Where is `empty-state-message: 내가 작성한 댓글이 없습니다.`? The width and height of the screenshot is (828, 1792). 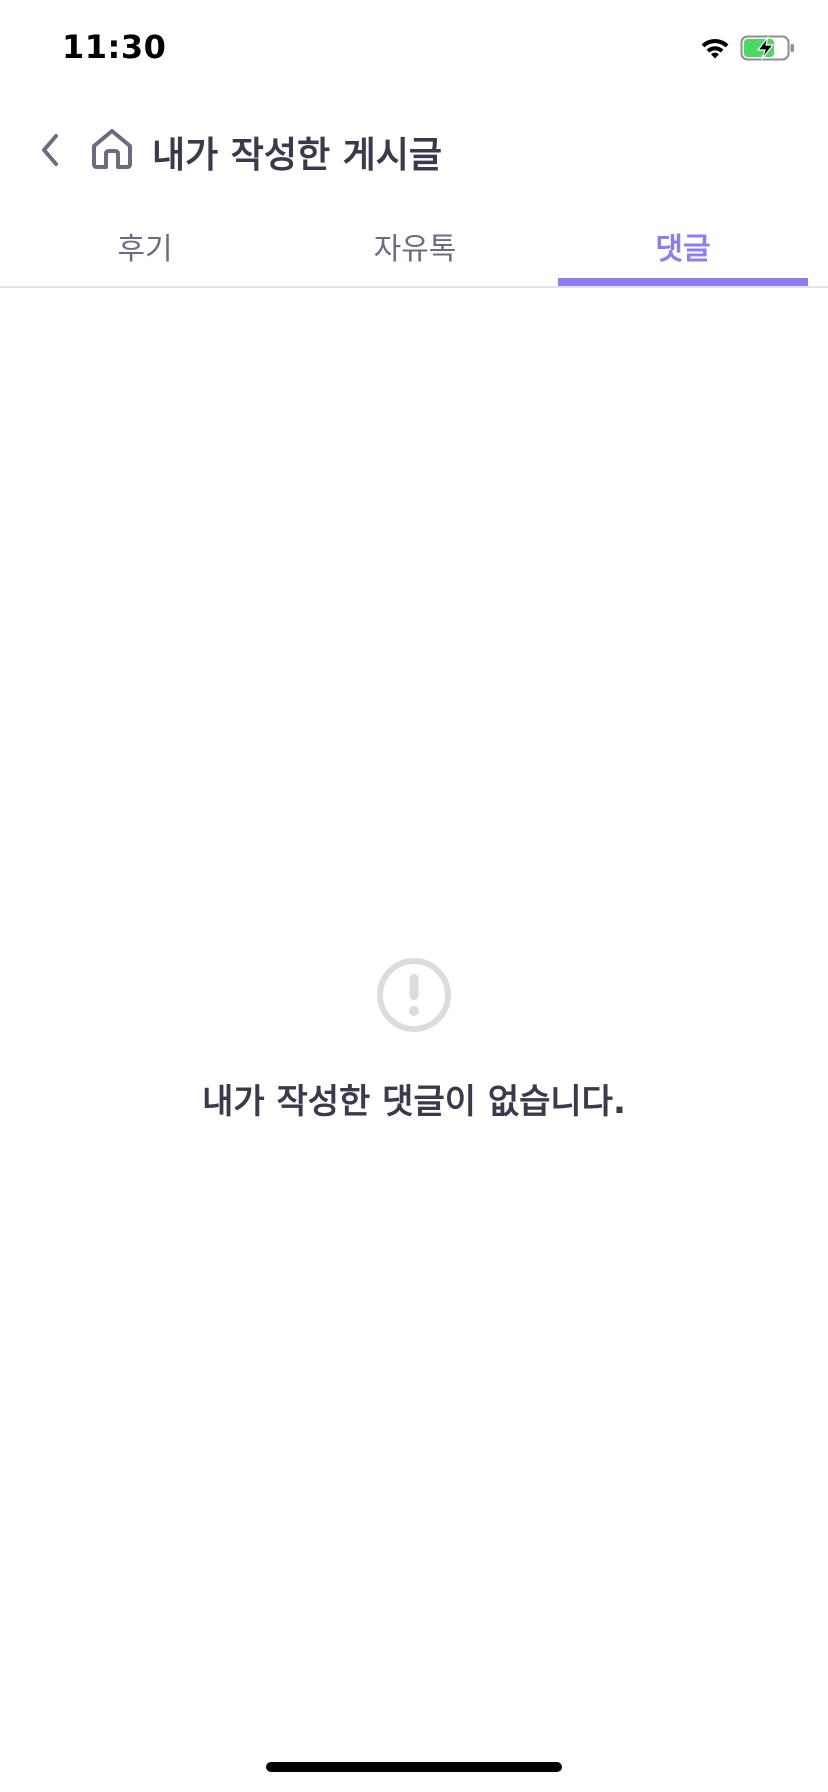
empty-state-message: 내가 작성한 댓글이 없습니다. is located at coordinates (414, 1102).